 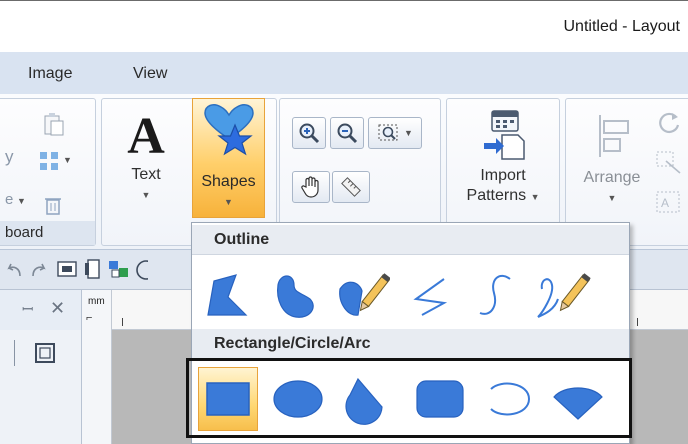 I want to click on side-pane-header: ꟷ ✕, so click(x=41, y=310).